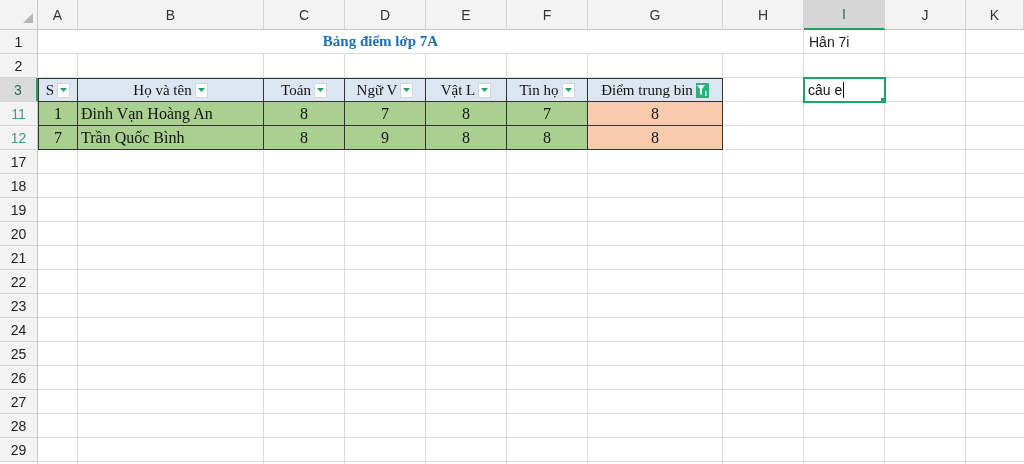  What do you see at coordinates (171, 15) in the screenshot?
I see `column-header: B` at bounding box center [171, 15].